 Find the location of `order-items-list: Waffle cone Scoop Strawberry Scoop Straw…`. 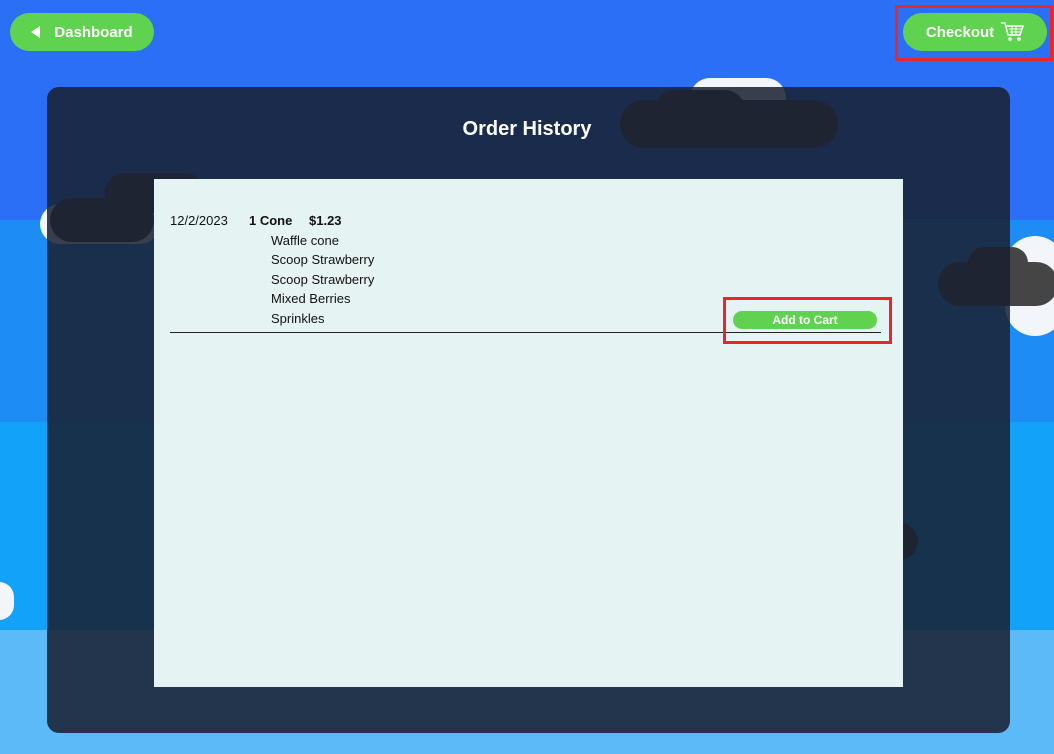

order-items-list: Waffle cone Scoop Strawberry Scoop Straw… is located at coordinates (322, 279).